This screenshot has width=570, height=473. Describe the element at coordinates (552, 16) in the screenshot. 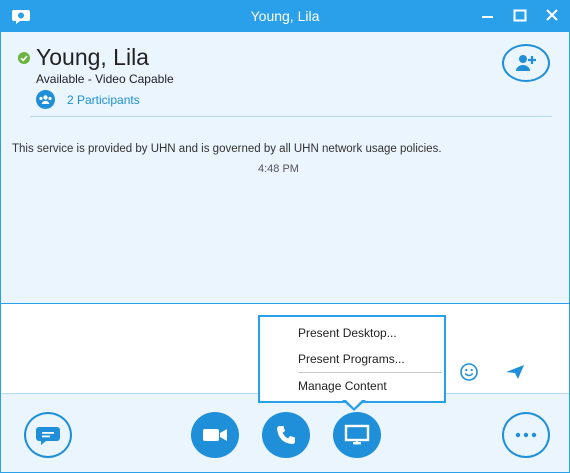

I see `close-icon` at that location.